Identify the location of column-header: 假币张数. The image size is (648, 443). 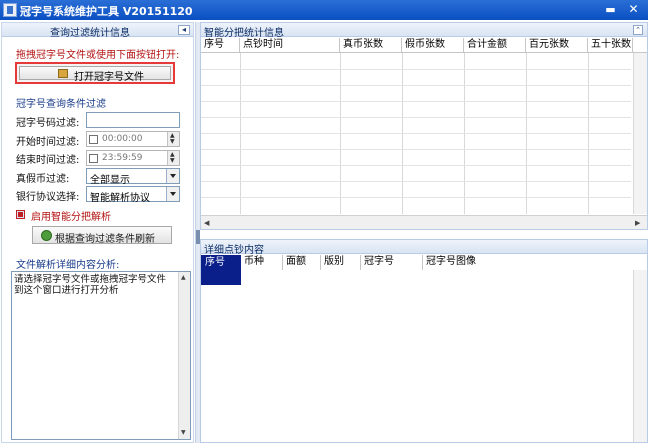
(433, 45).